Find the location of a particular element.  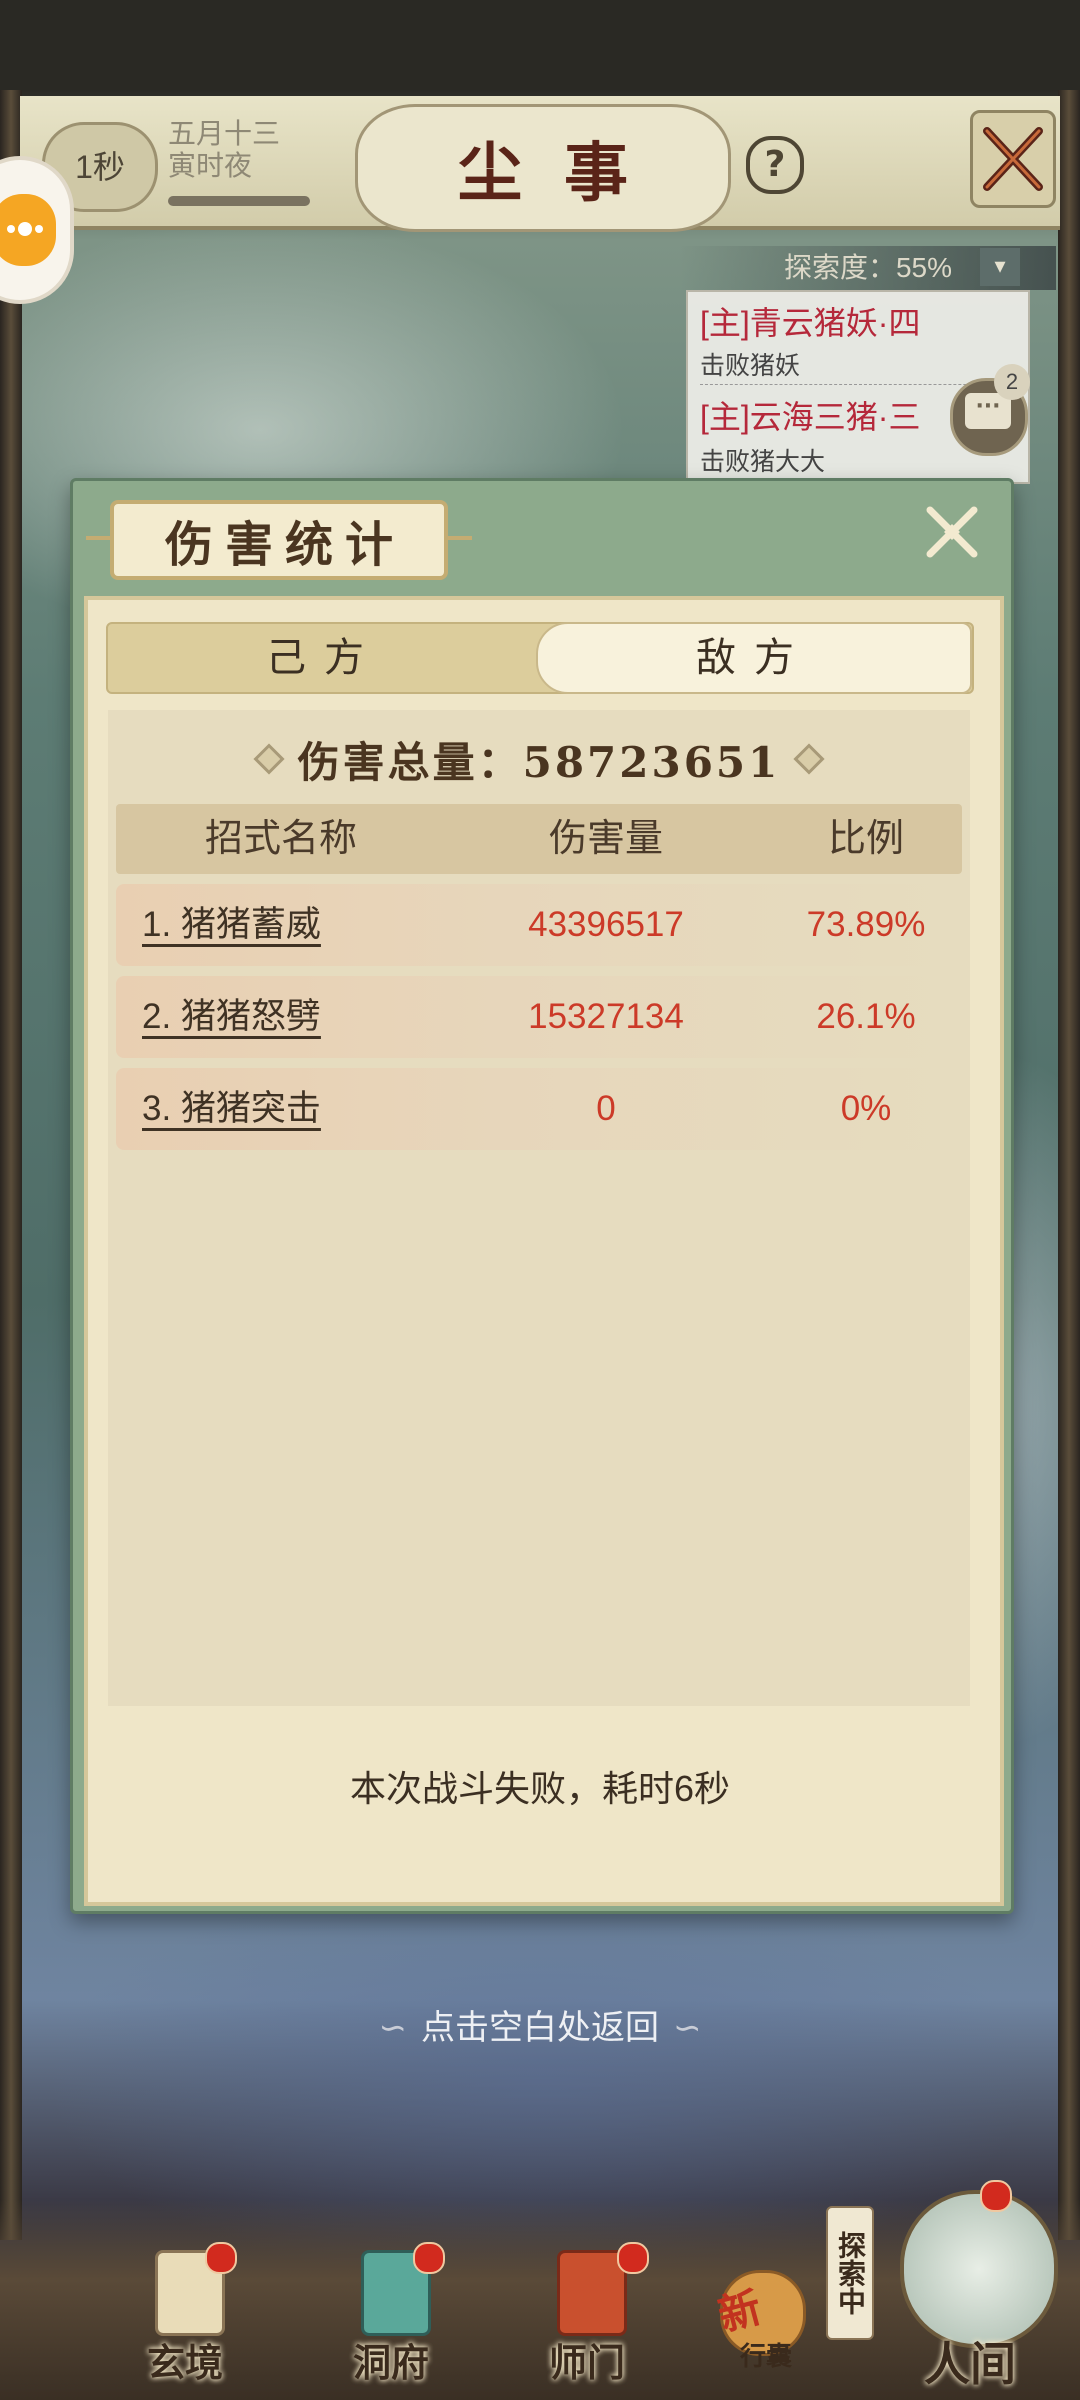

left-frame is located at coordinates (11, 1165).